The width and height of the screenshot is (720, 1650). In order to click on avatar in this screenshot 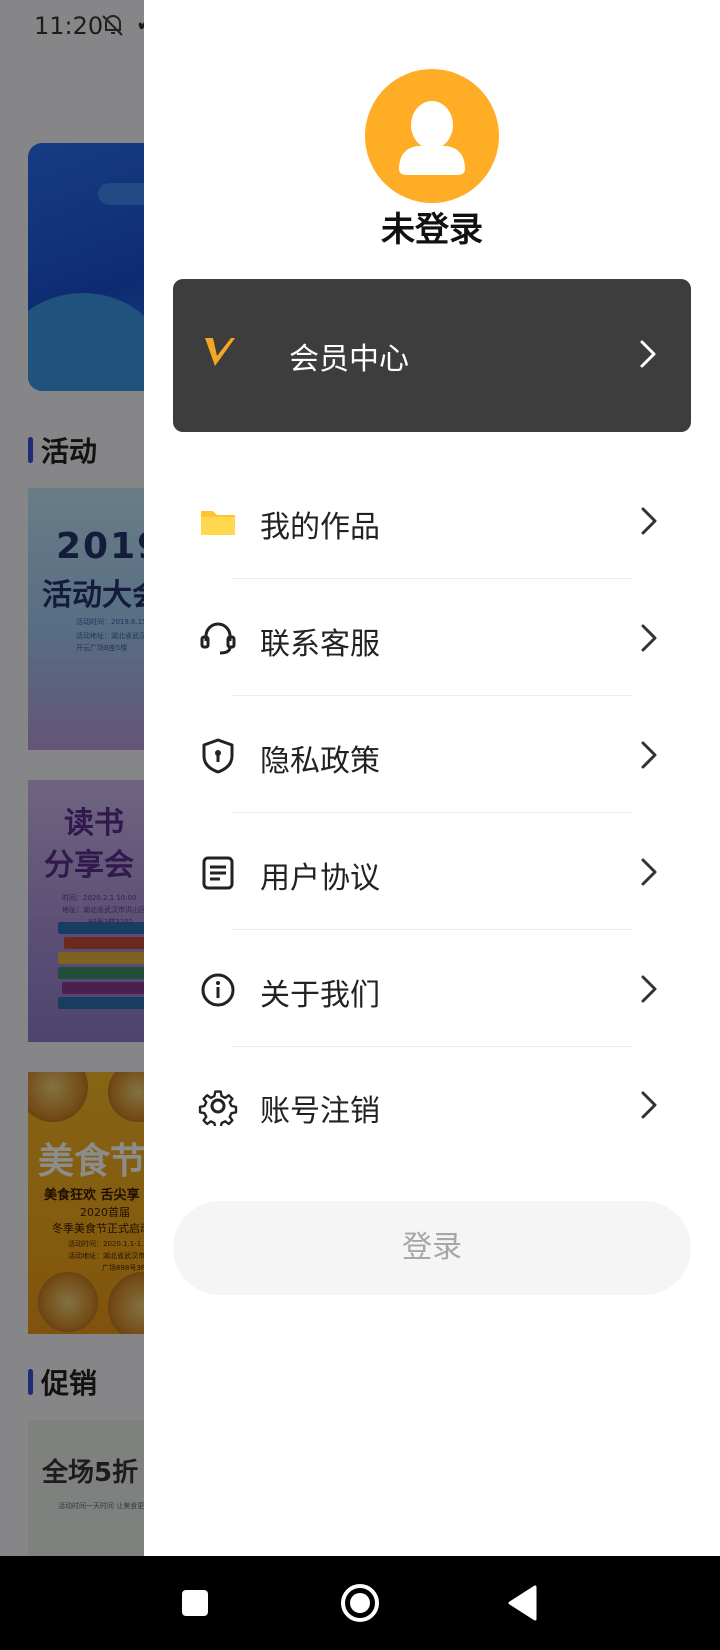, I will do `click(432, 136)`.